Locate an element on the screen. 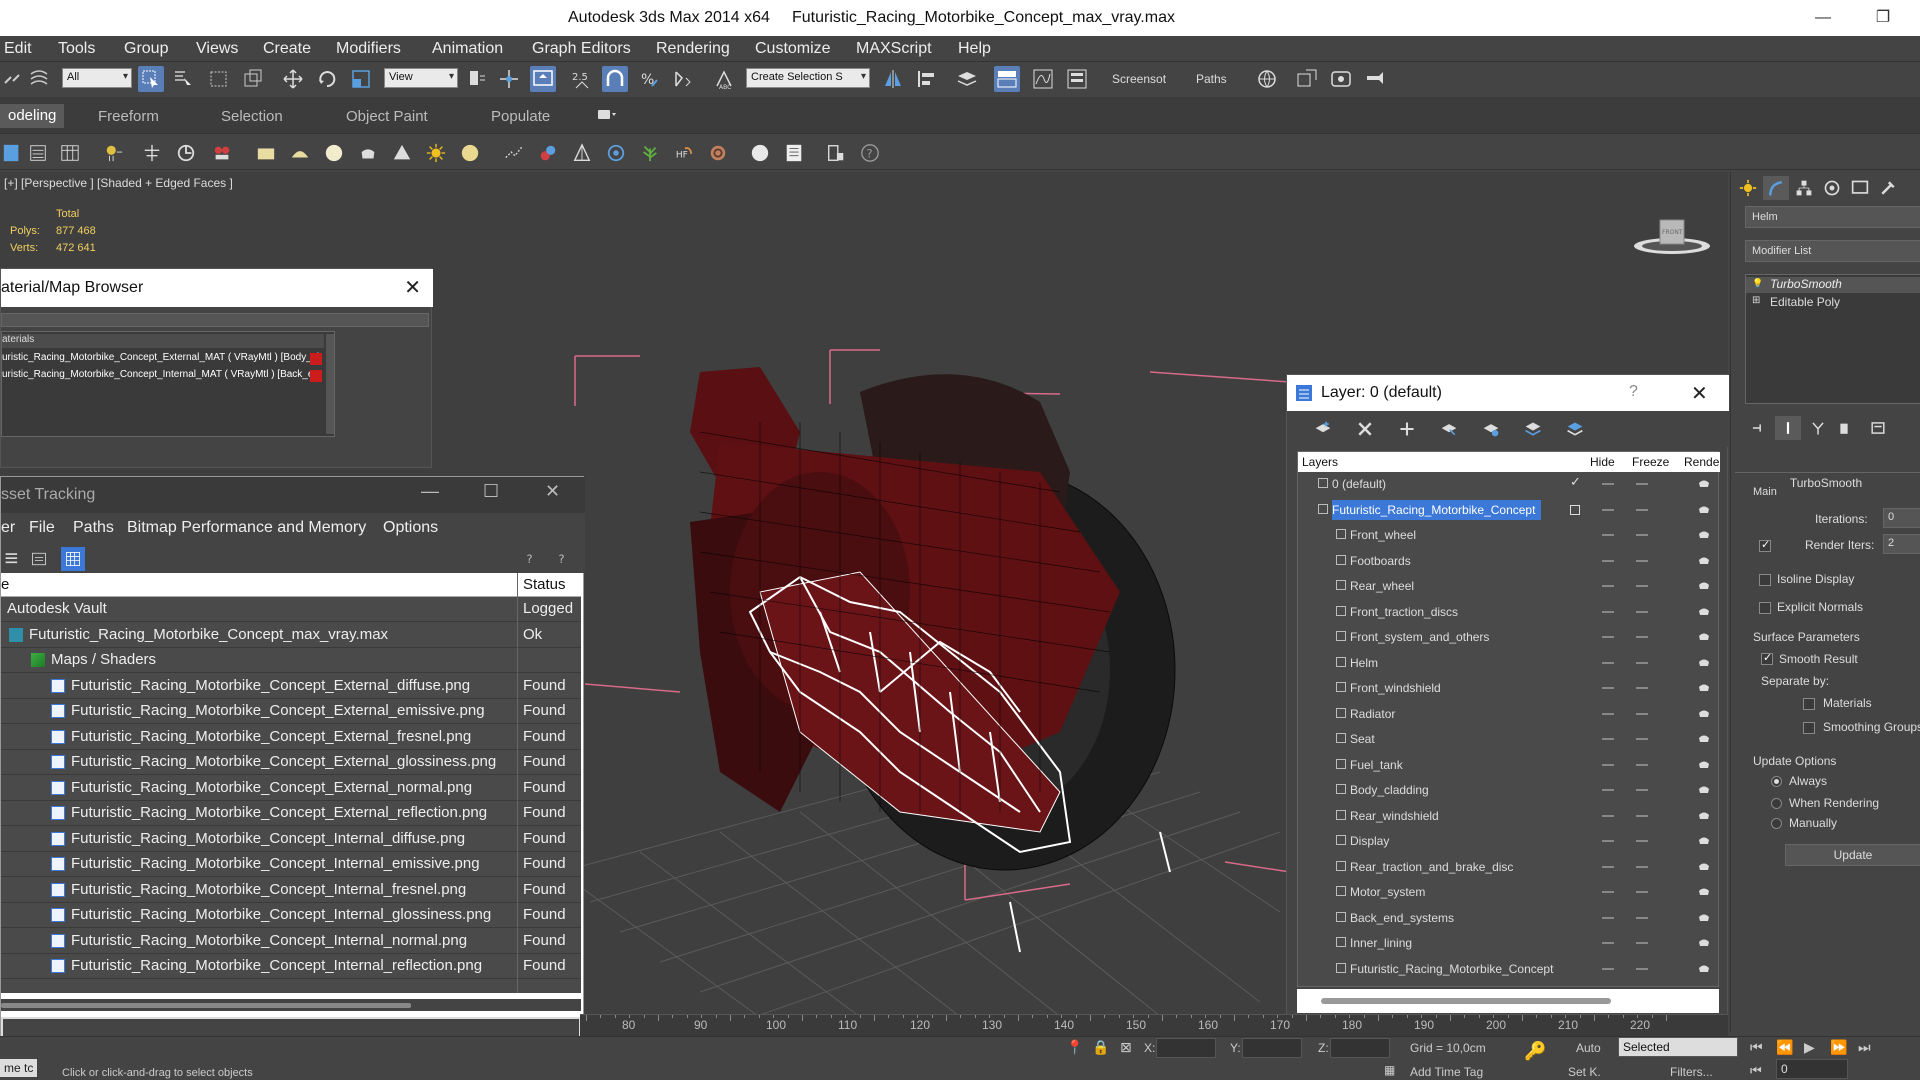 The width and height of the screenshot is (1920, 1080). materials-checkbox is located at coordinates (1809, 704).